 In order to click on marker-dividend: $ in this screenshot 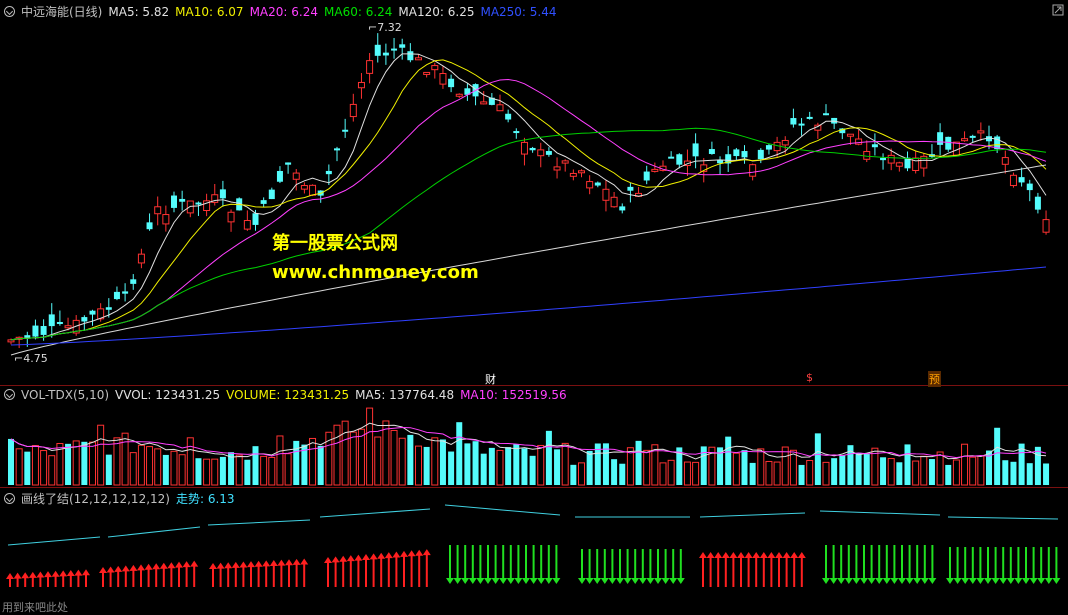, I will do `click(809, 377)`.